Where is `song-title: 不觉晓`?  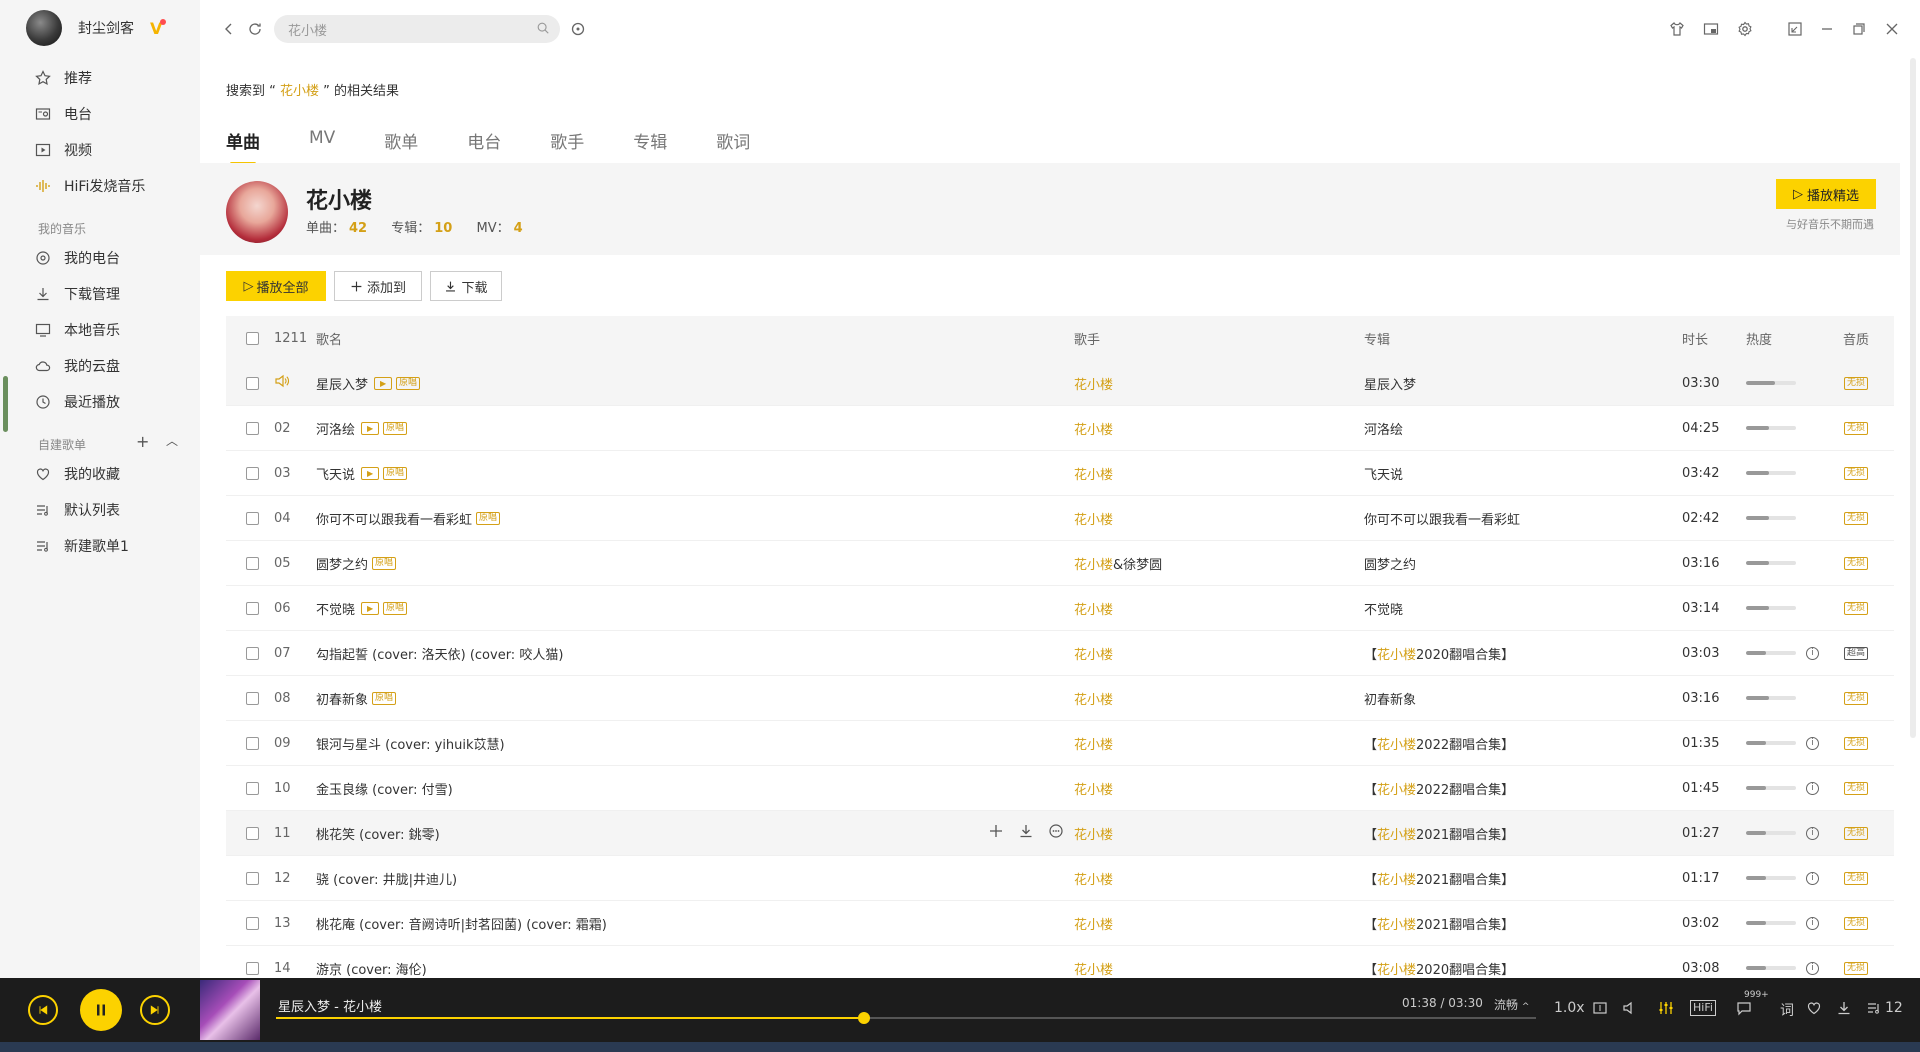 song-title: 不觉晓 is located at coordinates (335, 608).